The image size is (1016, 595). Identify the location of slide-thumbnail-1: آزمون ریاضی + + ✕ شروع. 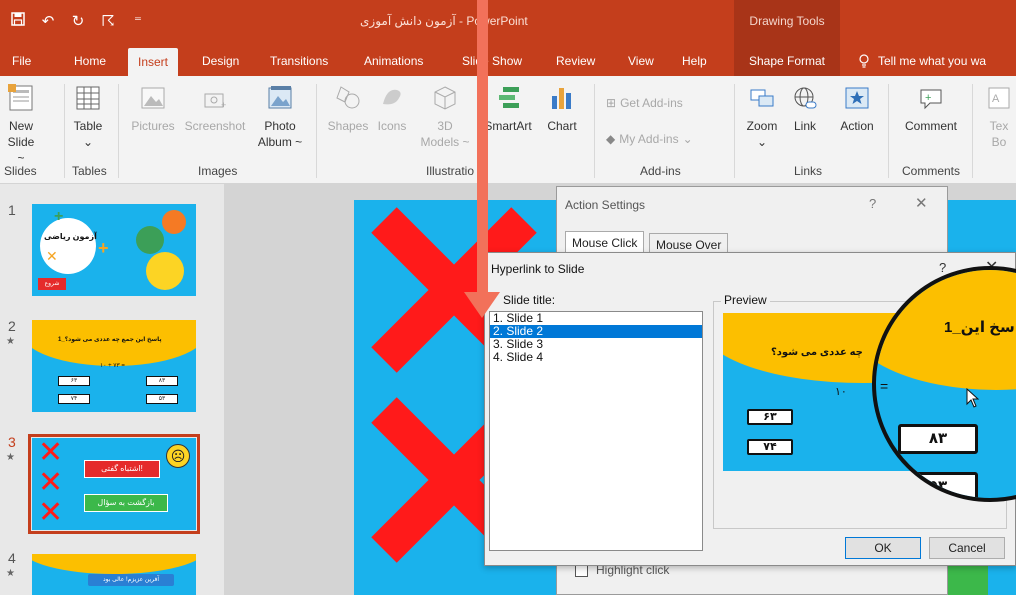
(114, 250).